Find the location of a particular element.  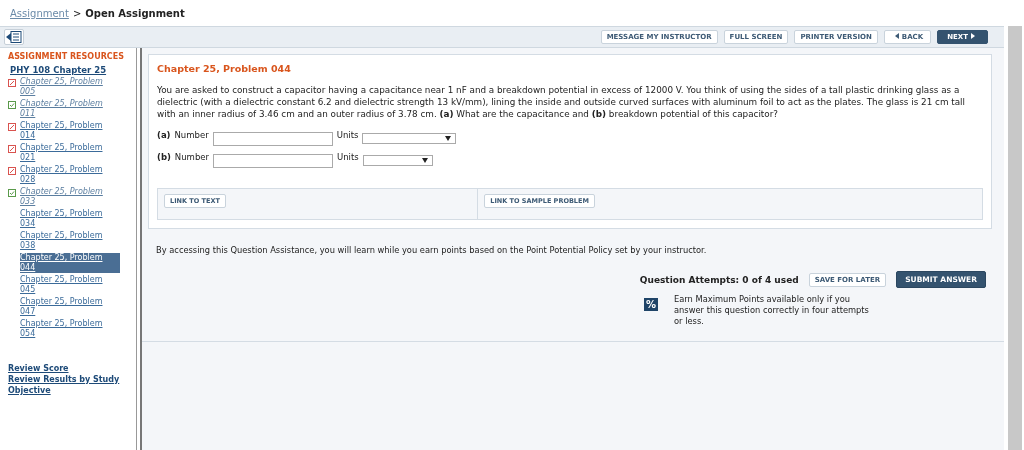

problem-link: Chapter 25, Problem 044 is located at coordinates (70, 263).